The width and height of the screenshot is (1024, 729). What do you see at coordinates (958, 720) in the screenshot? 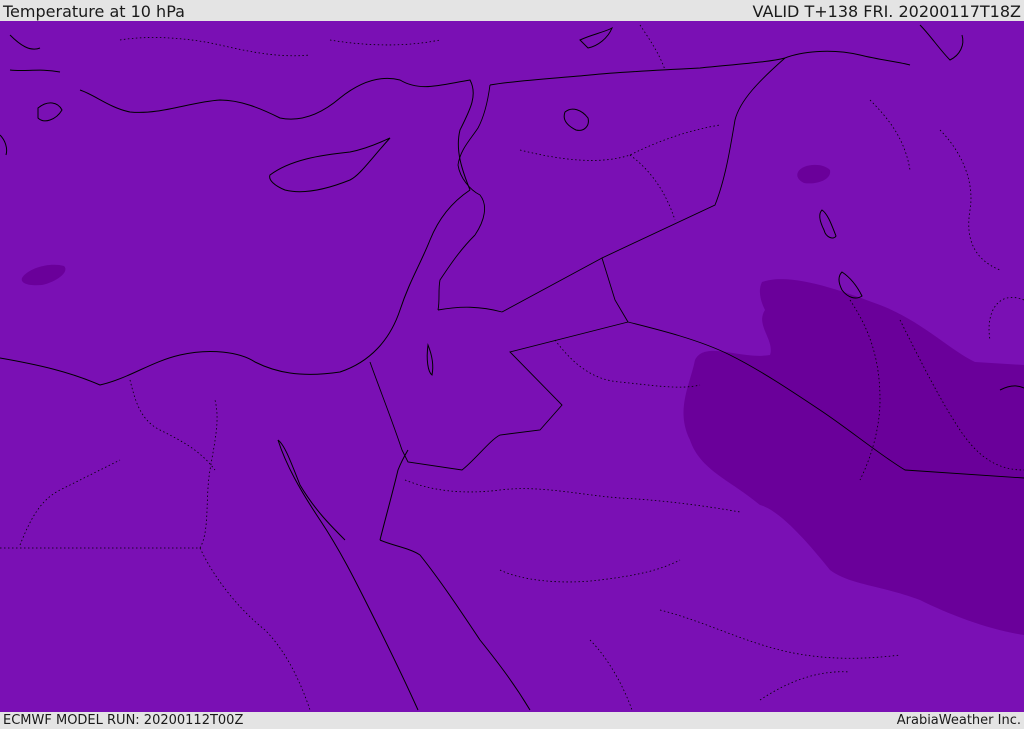
I see `credit: ArabiaWeather Inc.` at bounding box center [958, 720].